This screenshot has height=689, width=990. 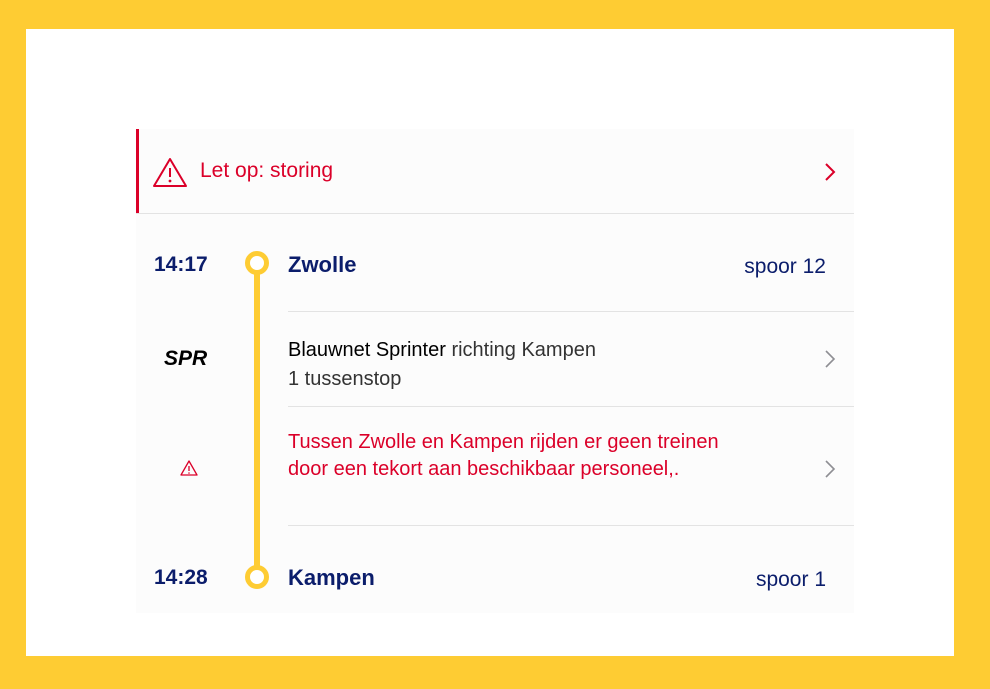 I want to click on departure-track: spoor 12, so click(x=785, y=266).